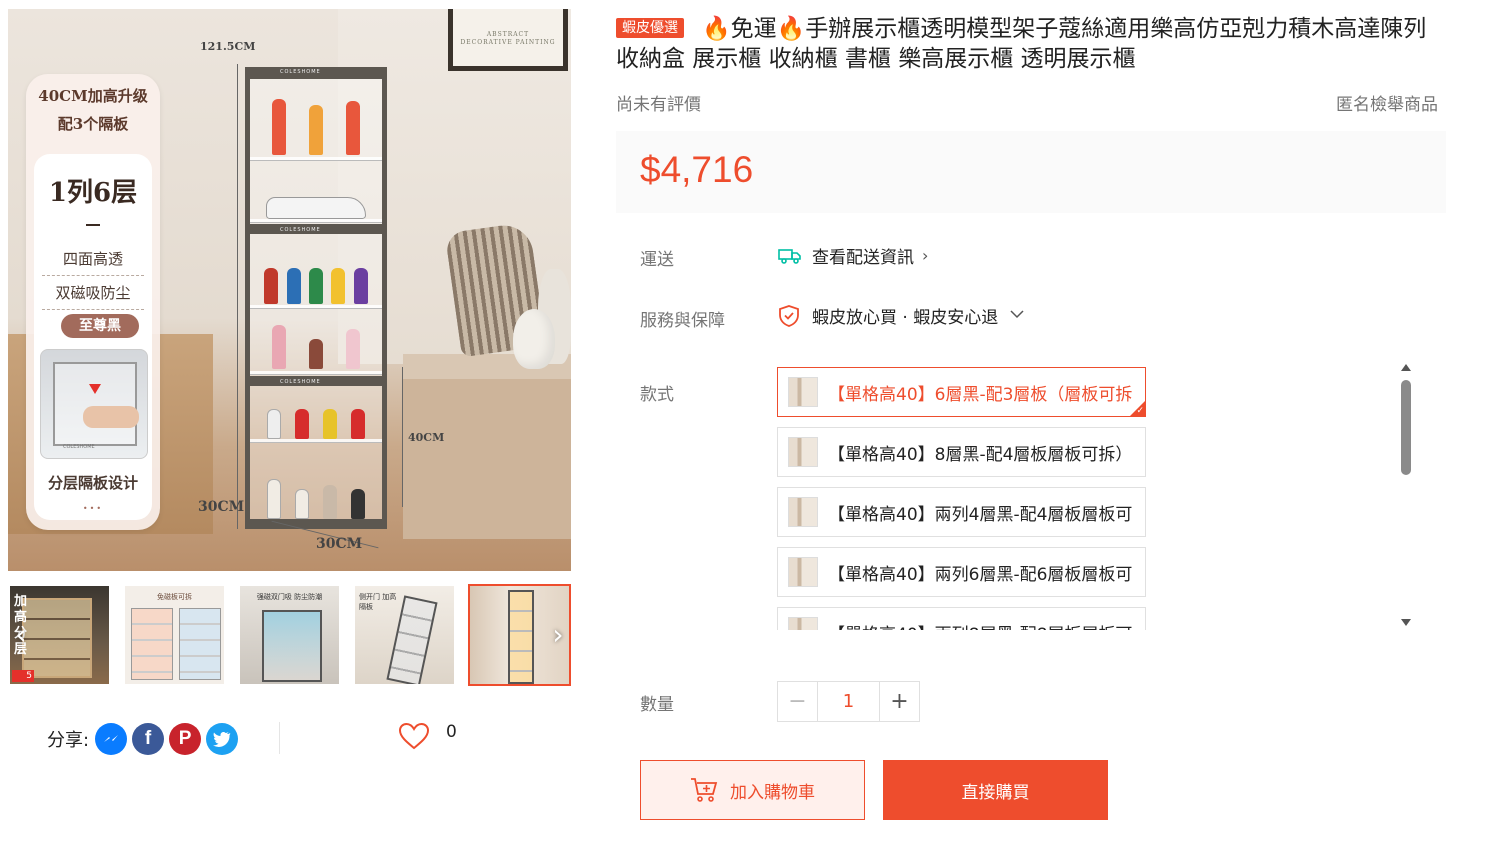 The image size is (1485, 843). I want to click on scroll-up-icon, so click(1406, 367).